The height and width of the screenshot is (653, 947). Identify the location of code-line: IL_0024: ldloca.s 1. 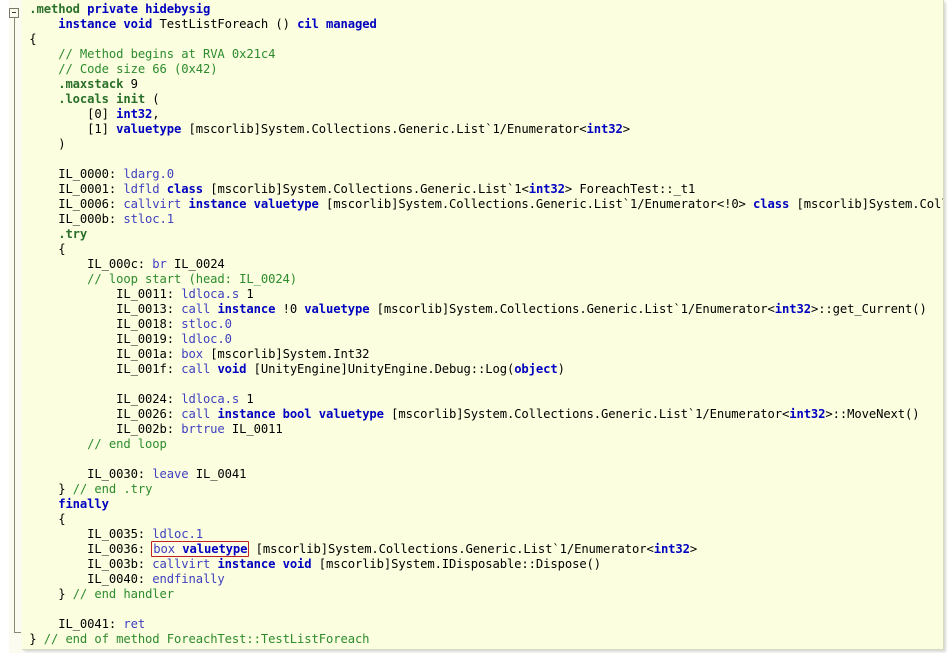
(482, 399).